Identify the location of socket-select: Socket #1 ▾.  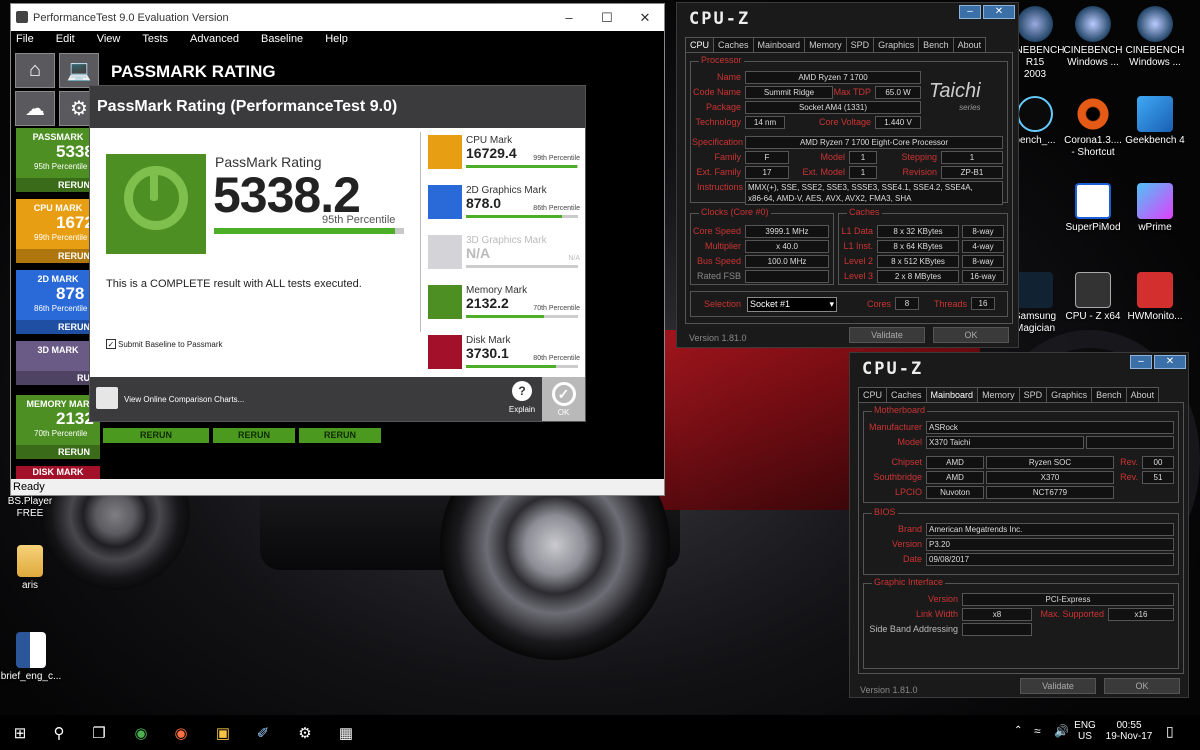
(792, 304).